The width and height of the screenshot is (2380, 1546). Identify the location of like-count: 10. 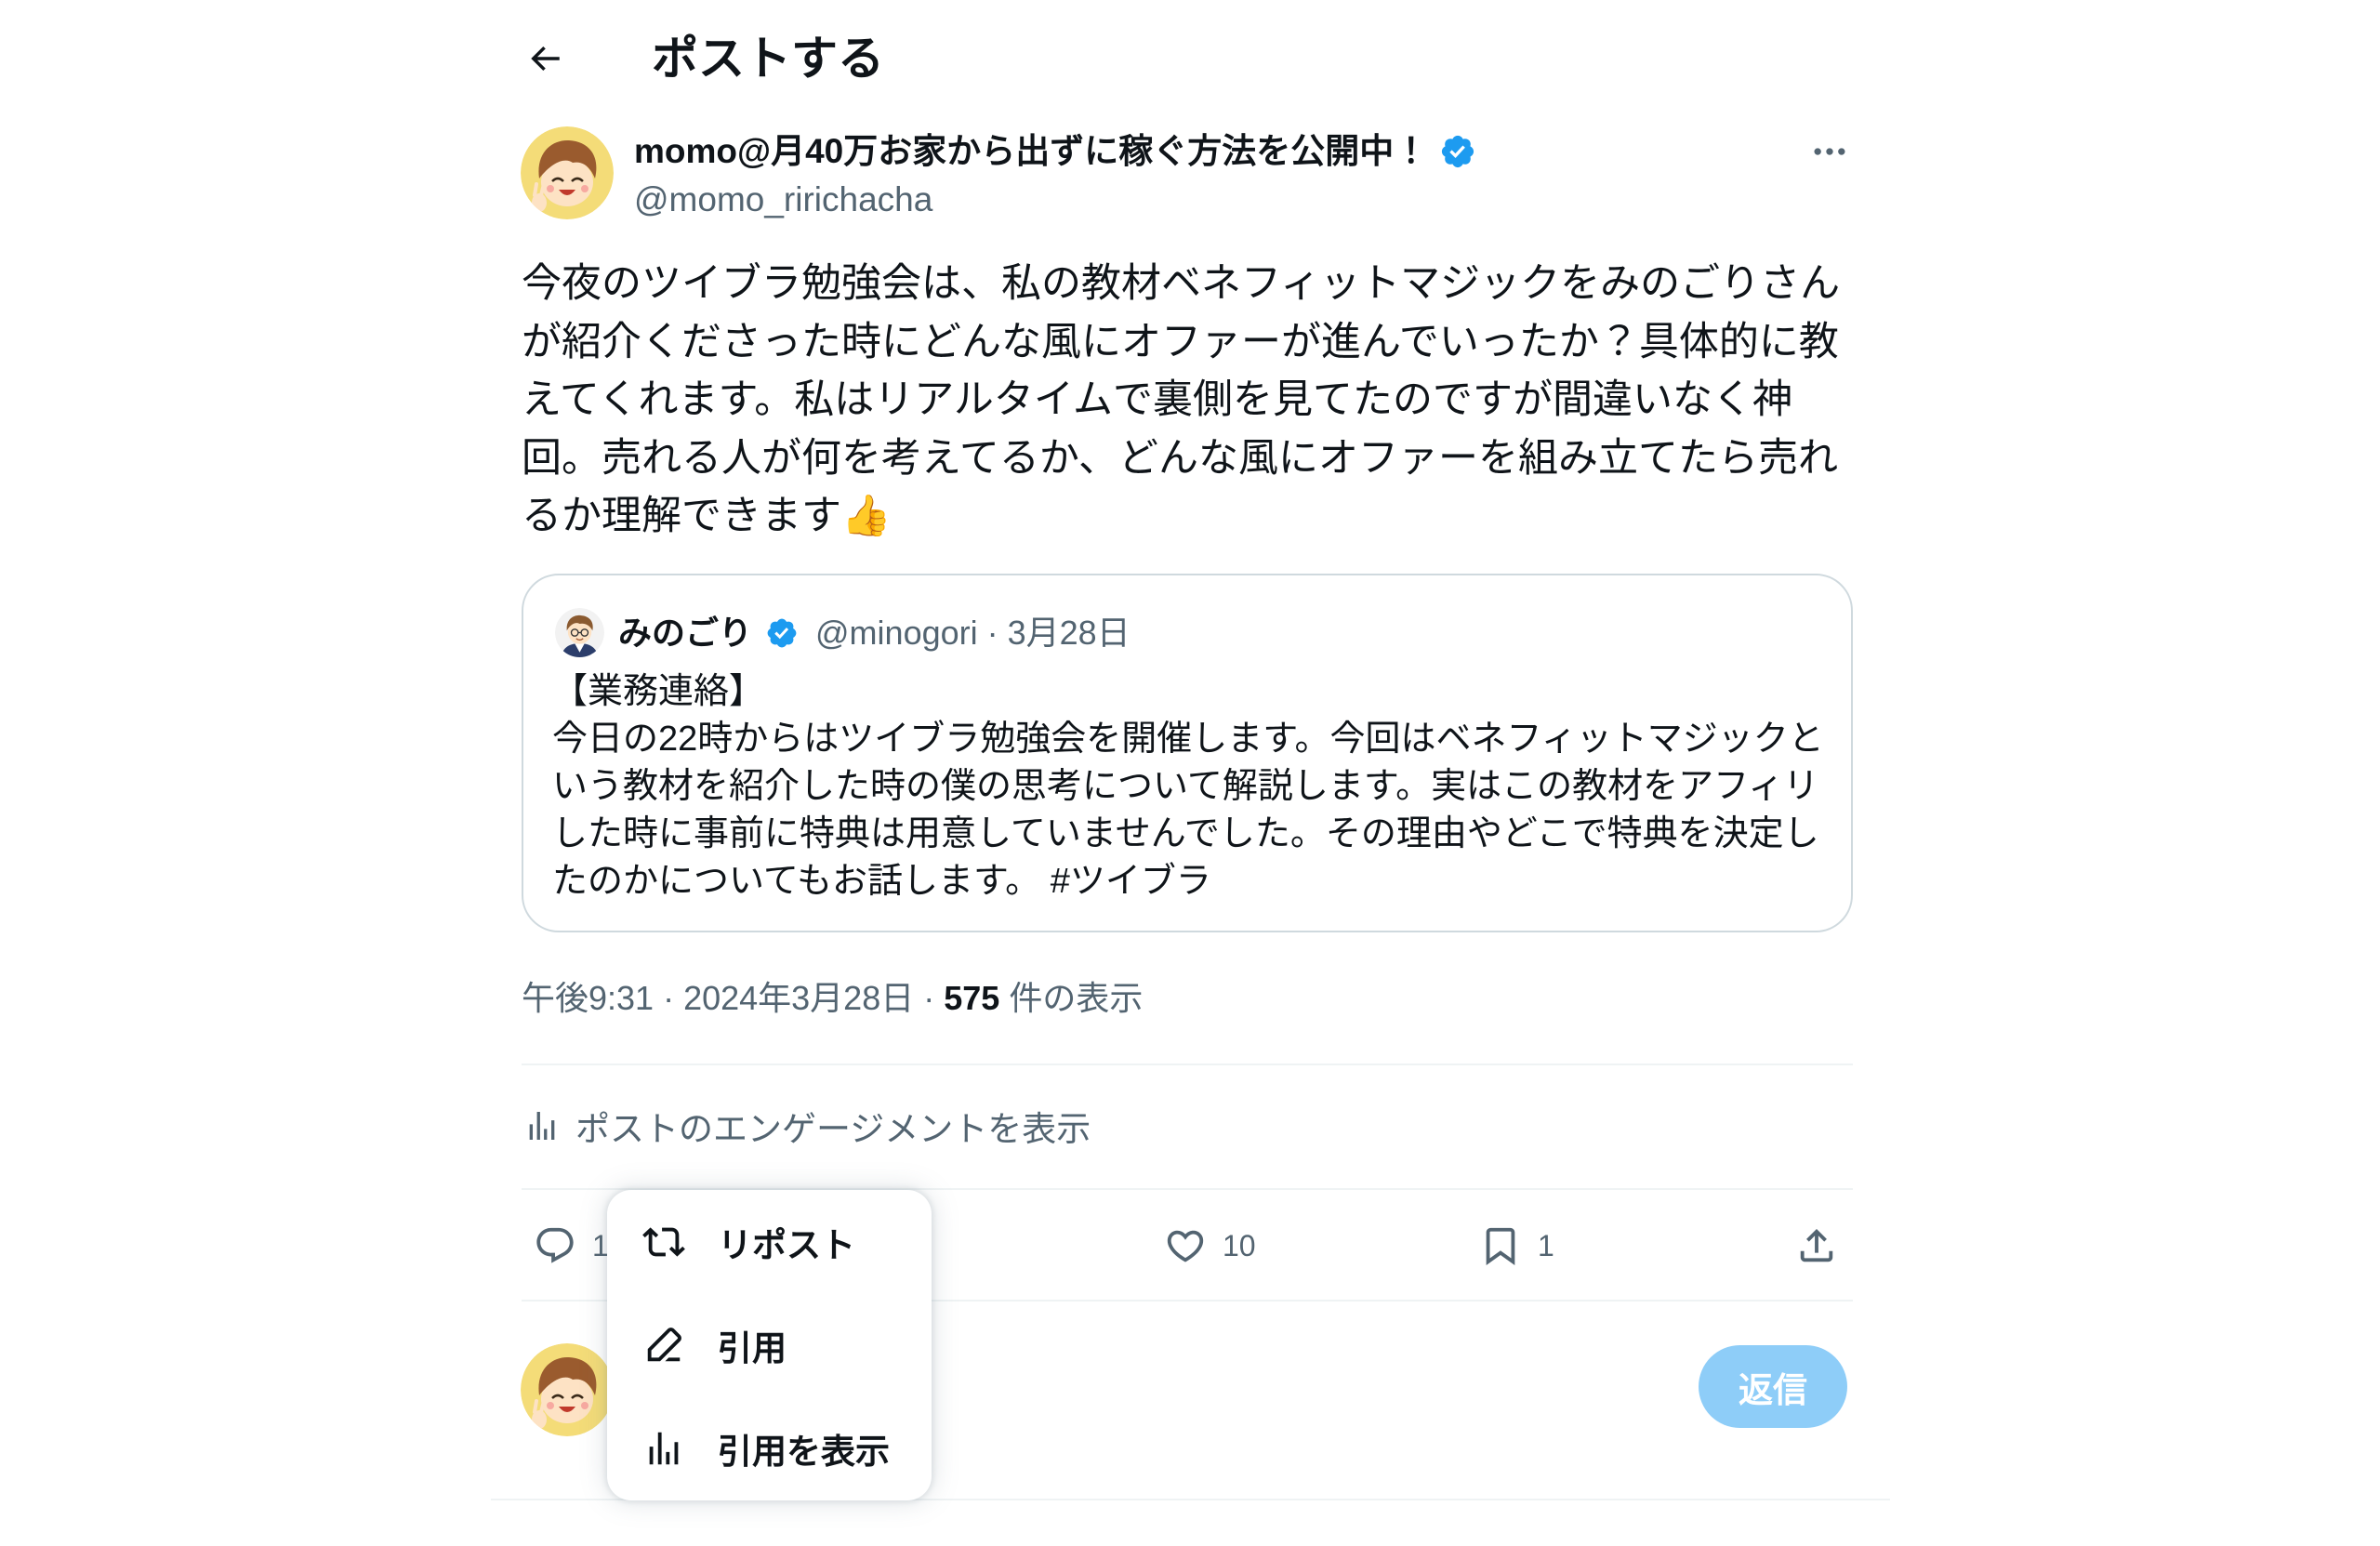
(1239, 1245).